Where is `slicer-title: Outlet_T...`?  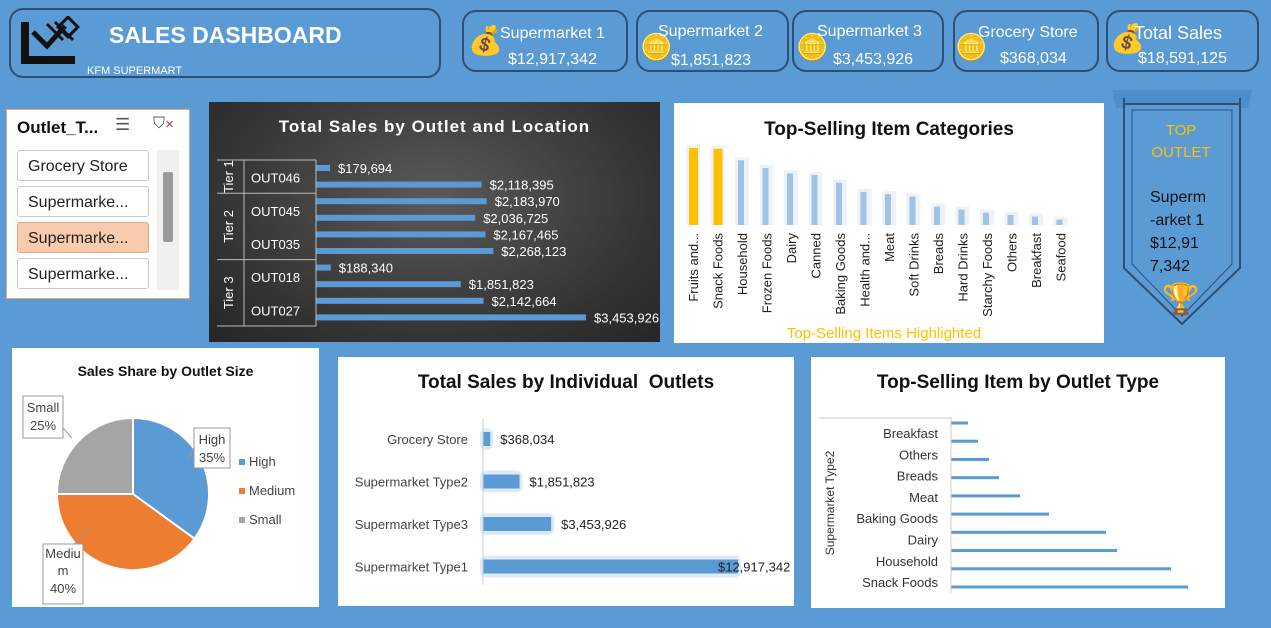 slicer-title: Outlet_T... is located at coordinates (58, 127).